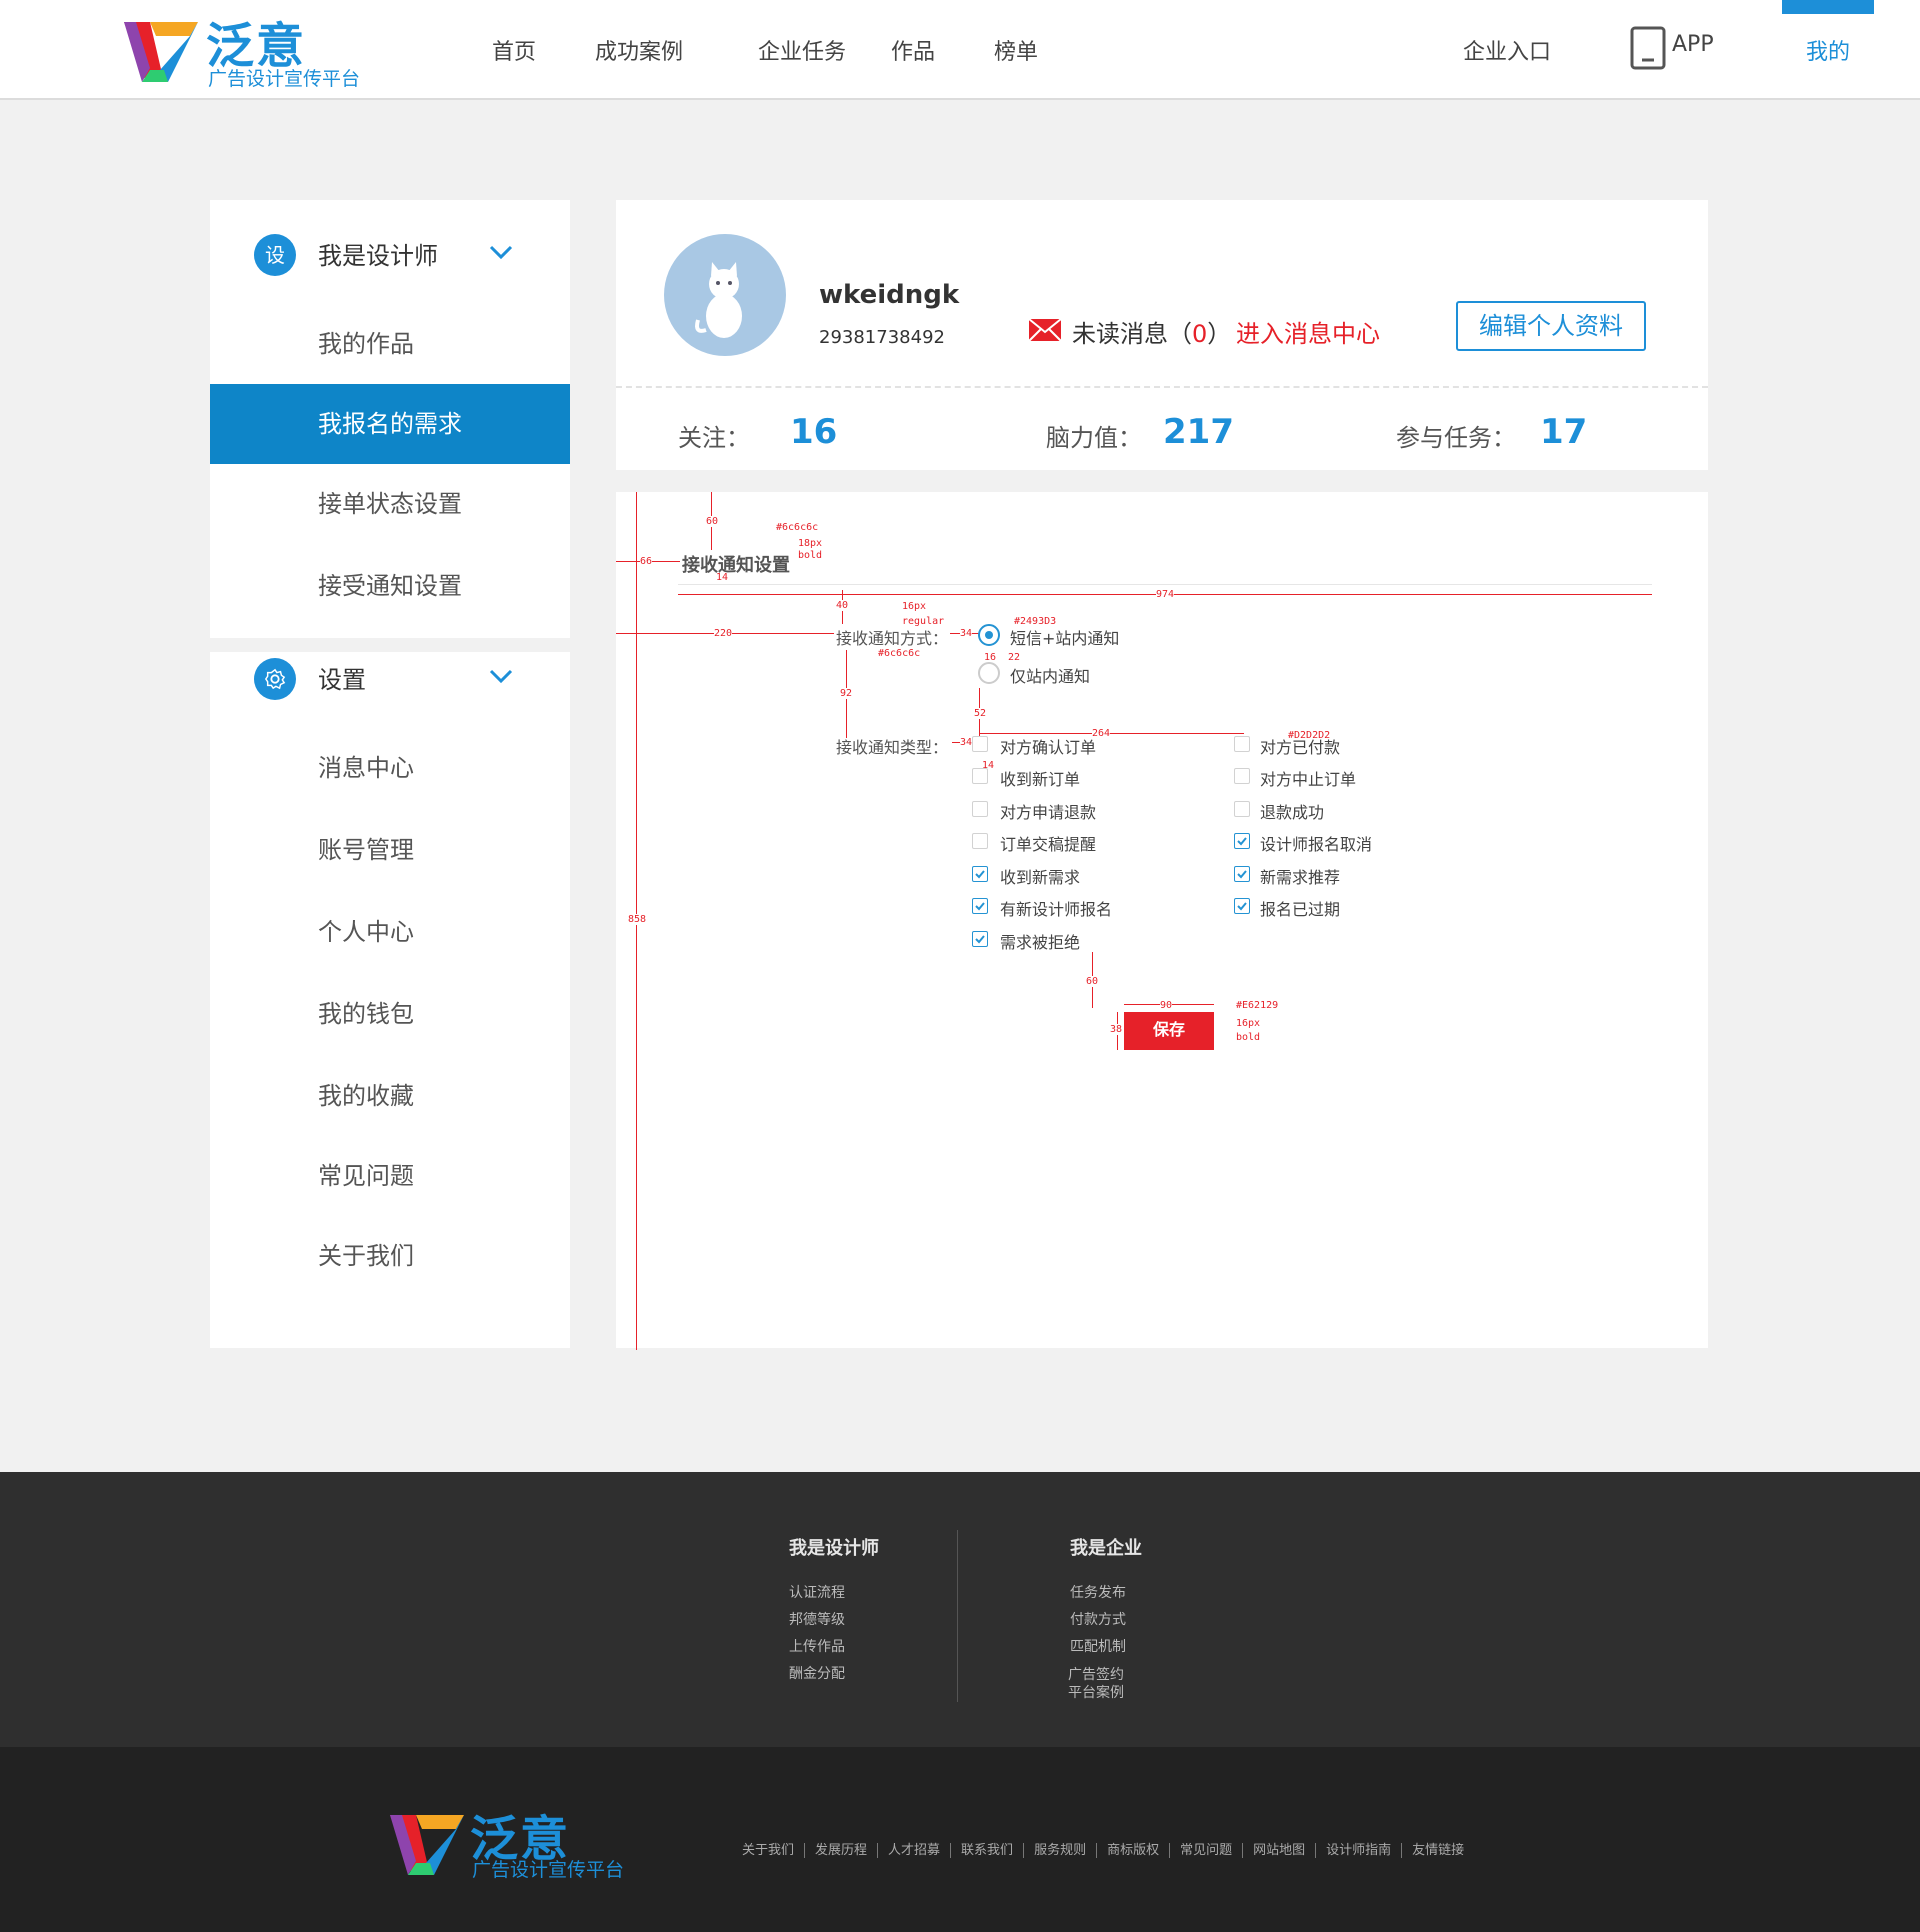 The height and width of the screenshot is (1932, 1920). What do you see at coordinates (817, 1646) in the screenshot?
I see `footer-link-upload: 上传作品` at bounding box center [817, 1646].